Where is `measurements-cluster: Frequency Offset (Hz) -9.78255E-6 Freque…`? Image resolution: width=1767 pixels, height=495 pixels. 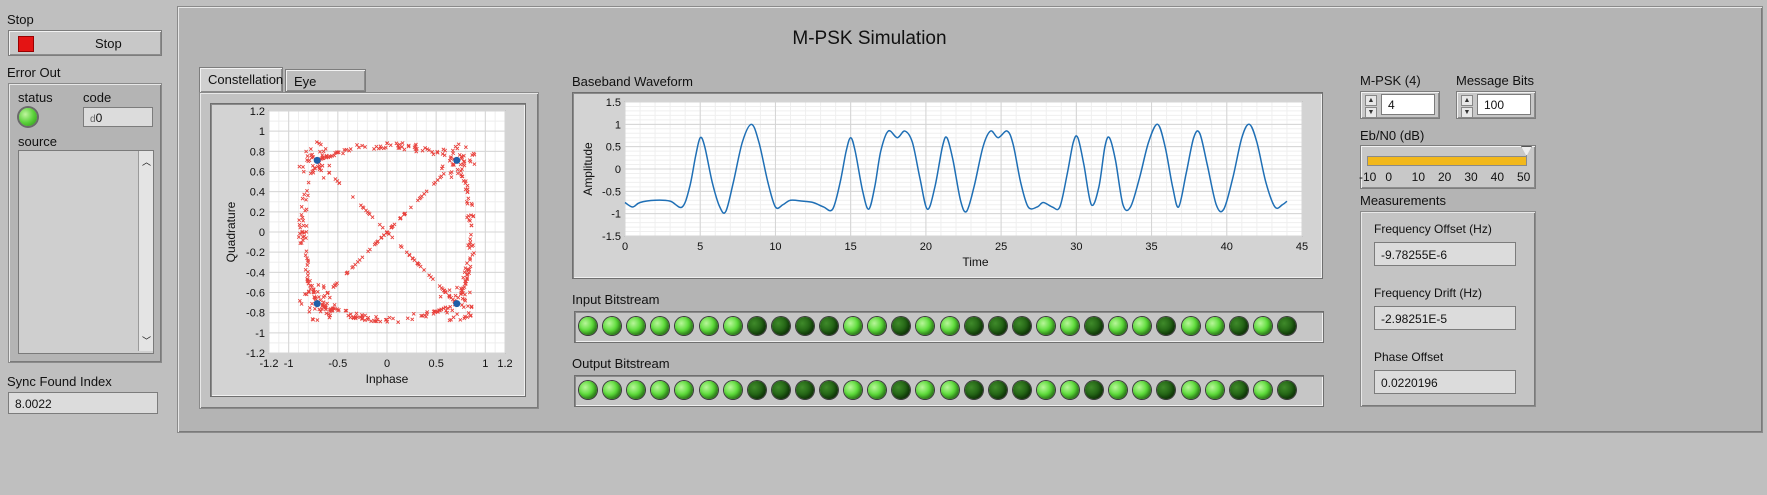
measurements-cluster: Frequency Offset (Hz) -9.78255E-6 Freque… is located at coordinates (1448, 309).